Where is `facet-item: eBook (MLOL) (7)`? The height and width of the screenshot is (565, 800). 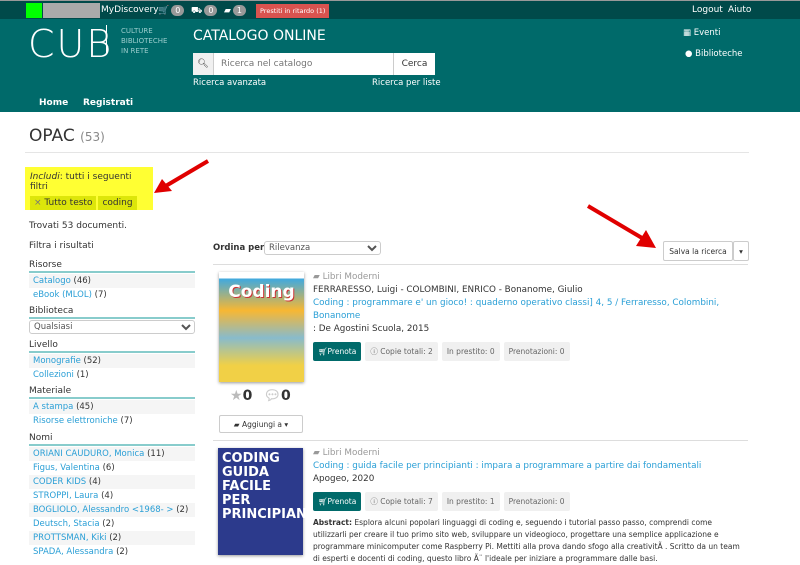 facet-item: eBook (MLOL) (7) is located at coordinates (112, 295).